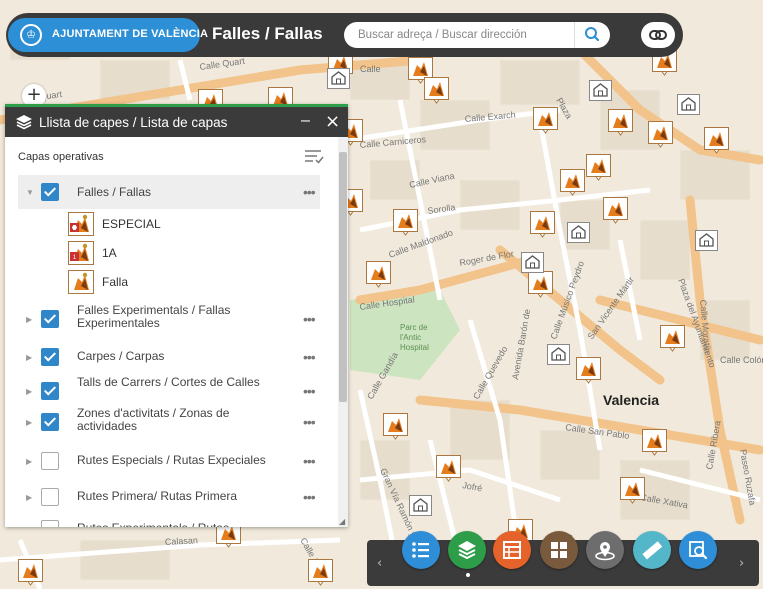 The image size is (763, 589). Describe the element at coordinates (171, 460) in the screenshot. I see `layer-name: Rutes Especials / Rutas Expeciales` at that location.